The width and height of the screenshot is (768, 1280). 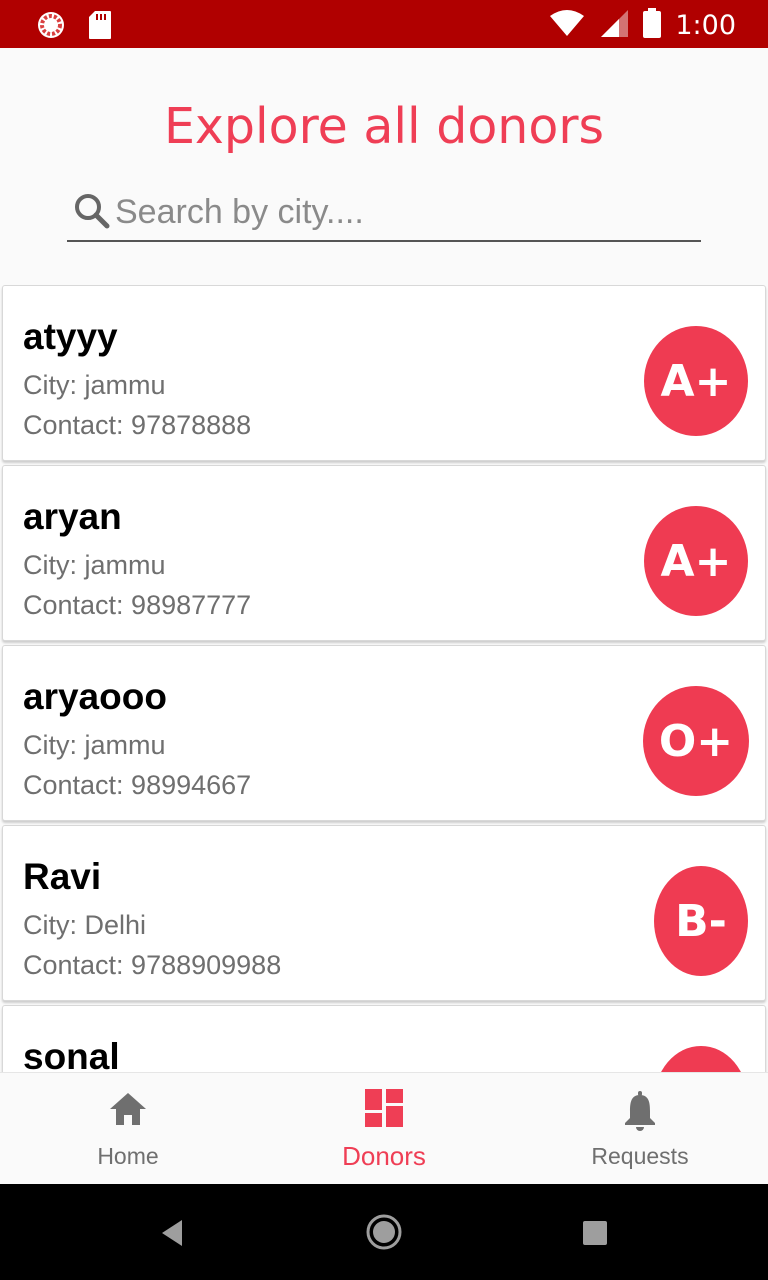 I want to click on donor-name: Ravi, so click(x=62, y=876).